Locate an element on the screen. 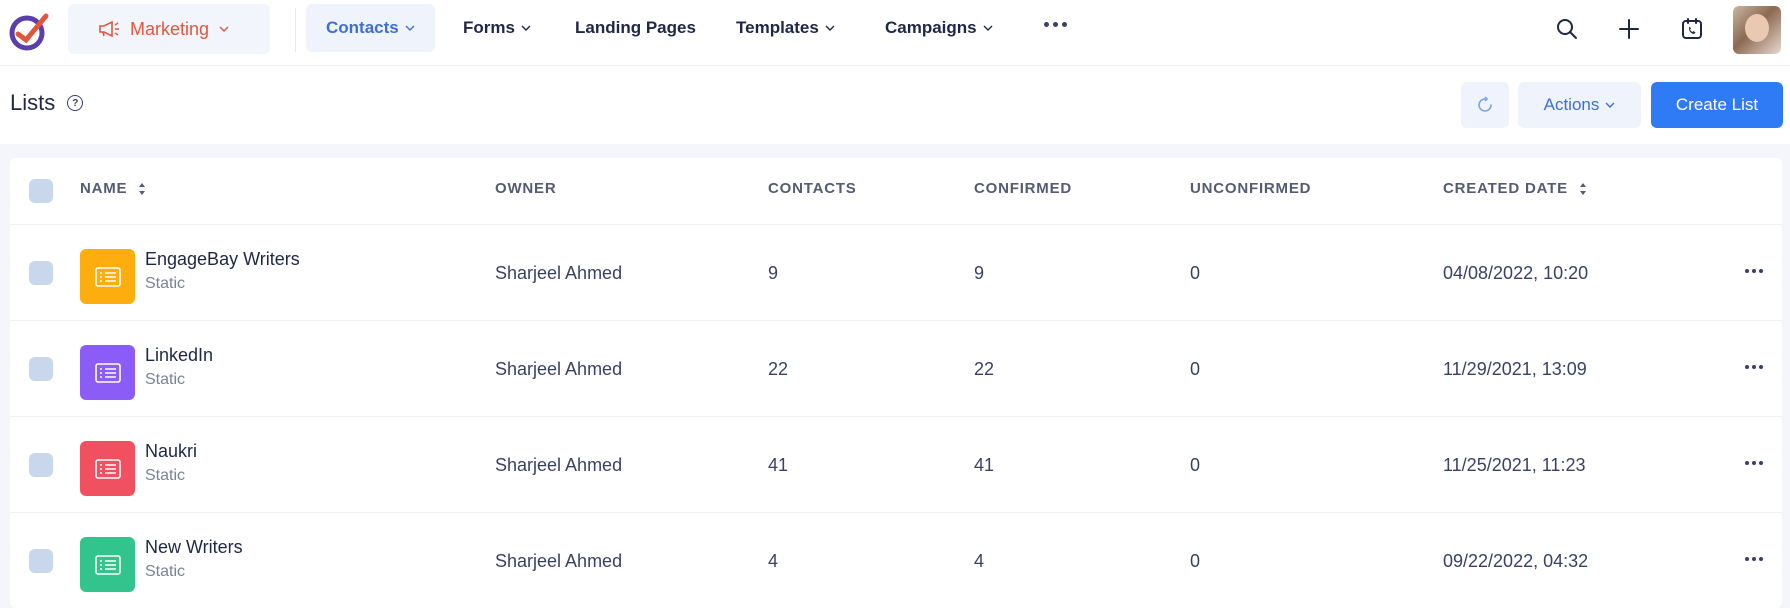  create-list-button: Create List is located at coordinates (1717, 105).